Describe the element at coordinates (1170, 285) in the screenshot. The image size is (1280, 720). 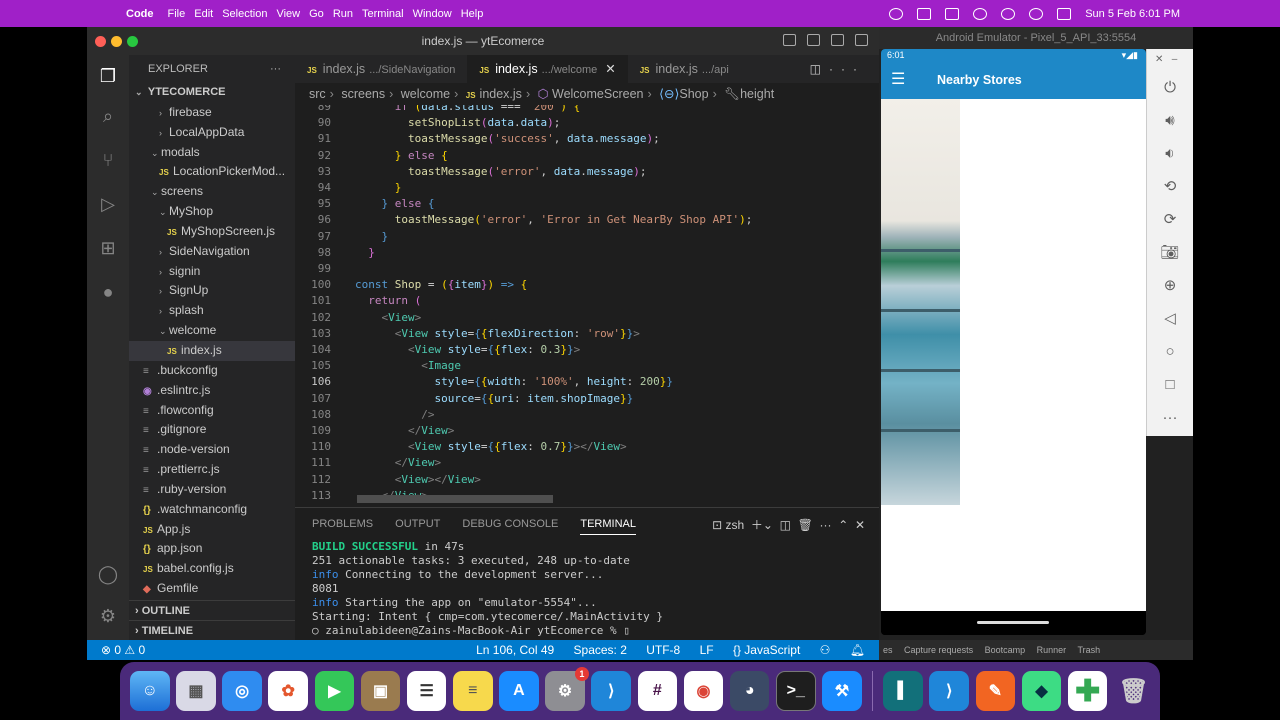
I see `zoom-icon: ⊕` at that location.